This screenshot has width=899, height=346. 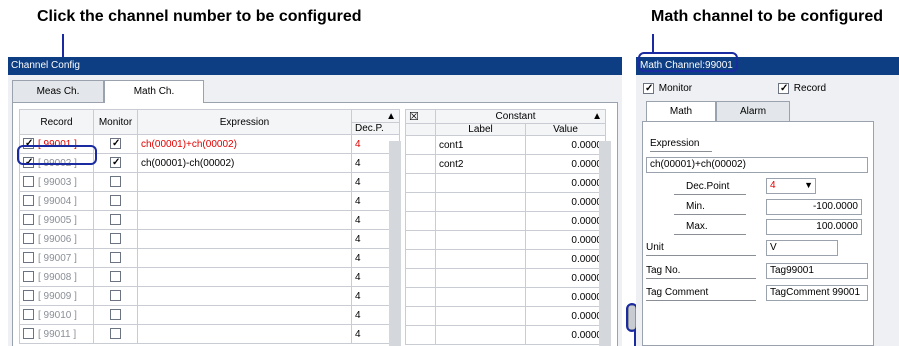 What do you see at coordinates (757, 165) in the screenshot?
I see `expression-input: ch(00001)+ch(00002)` at bounding box center [757, 165].